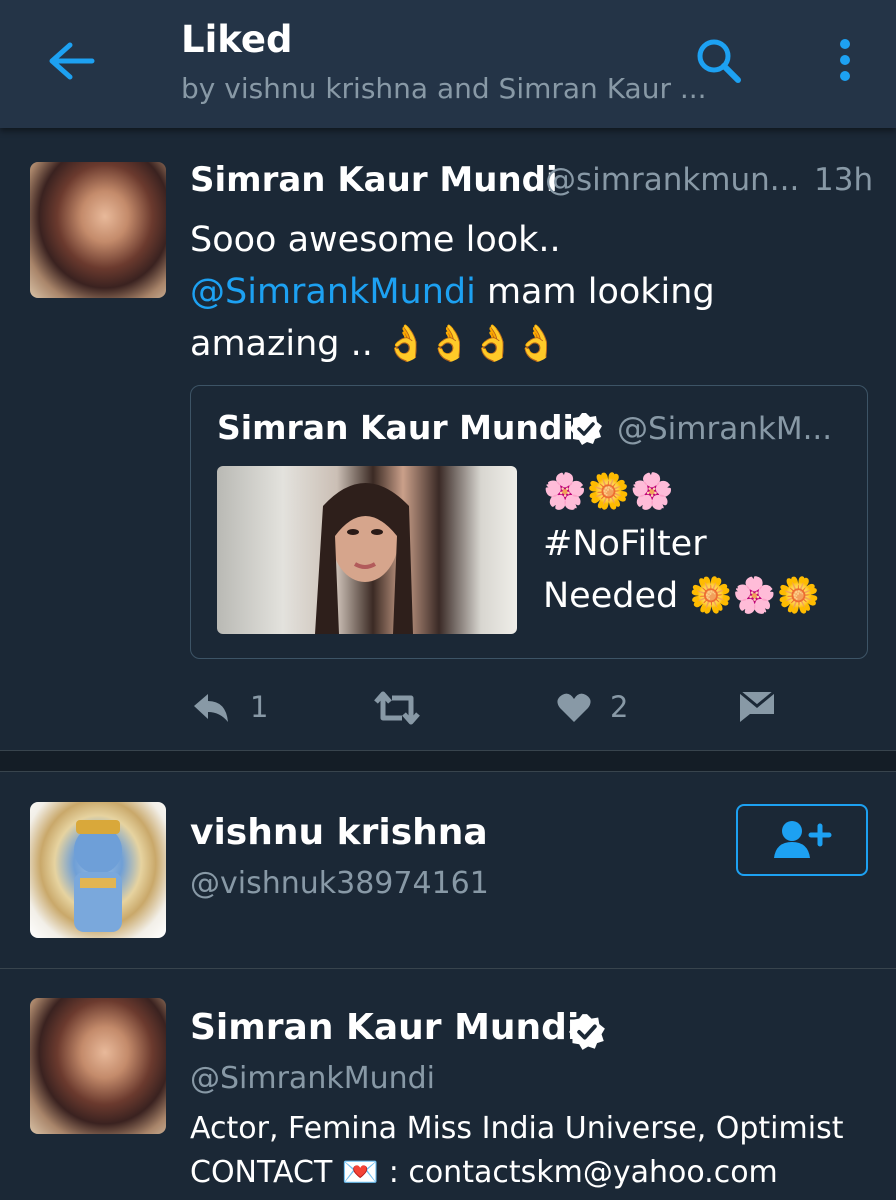 The image size is (896, 1200). I want to click on user-name: Simran Kaur Mundi, so click(384, 1027).